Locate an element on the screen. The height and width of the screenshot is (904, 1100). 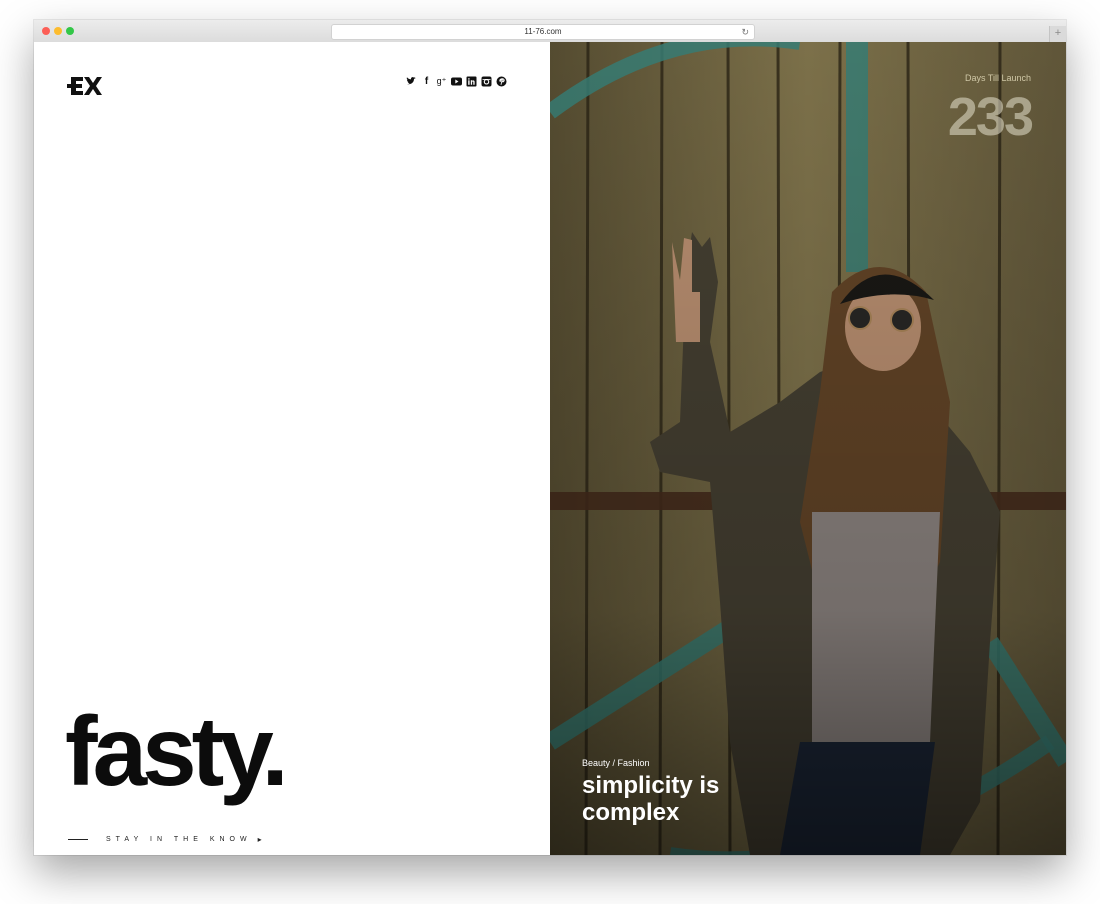
divider-line is located at coordinates (78, 839).